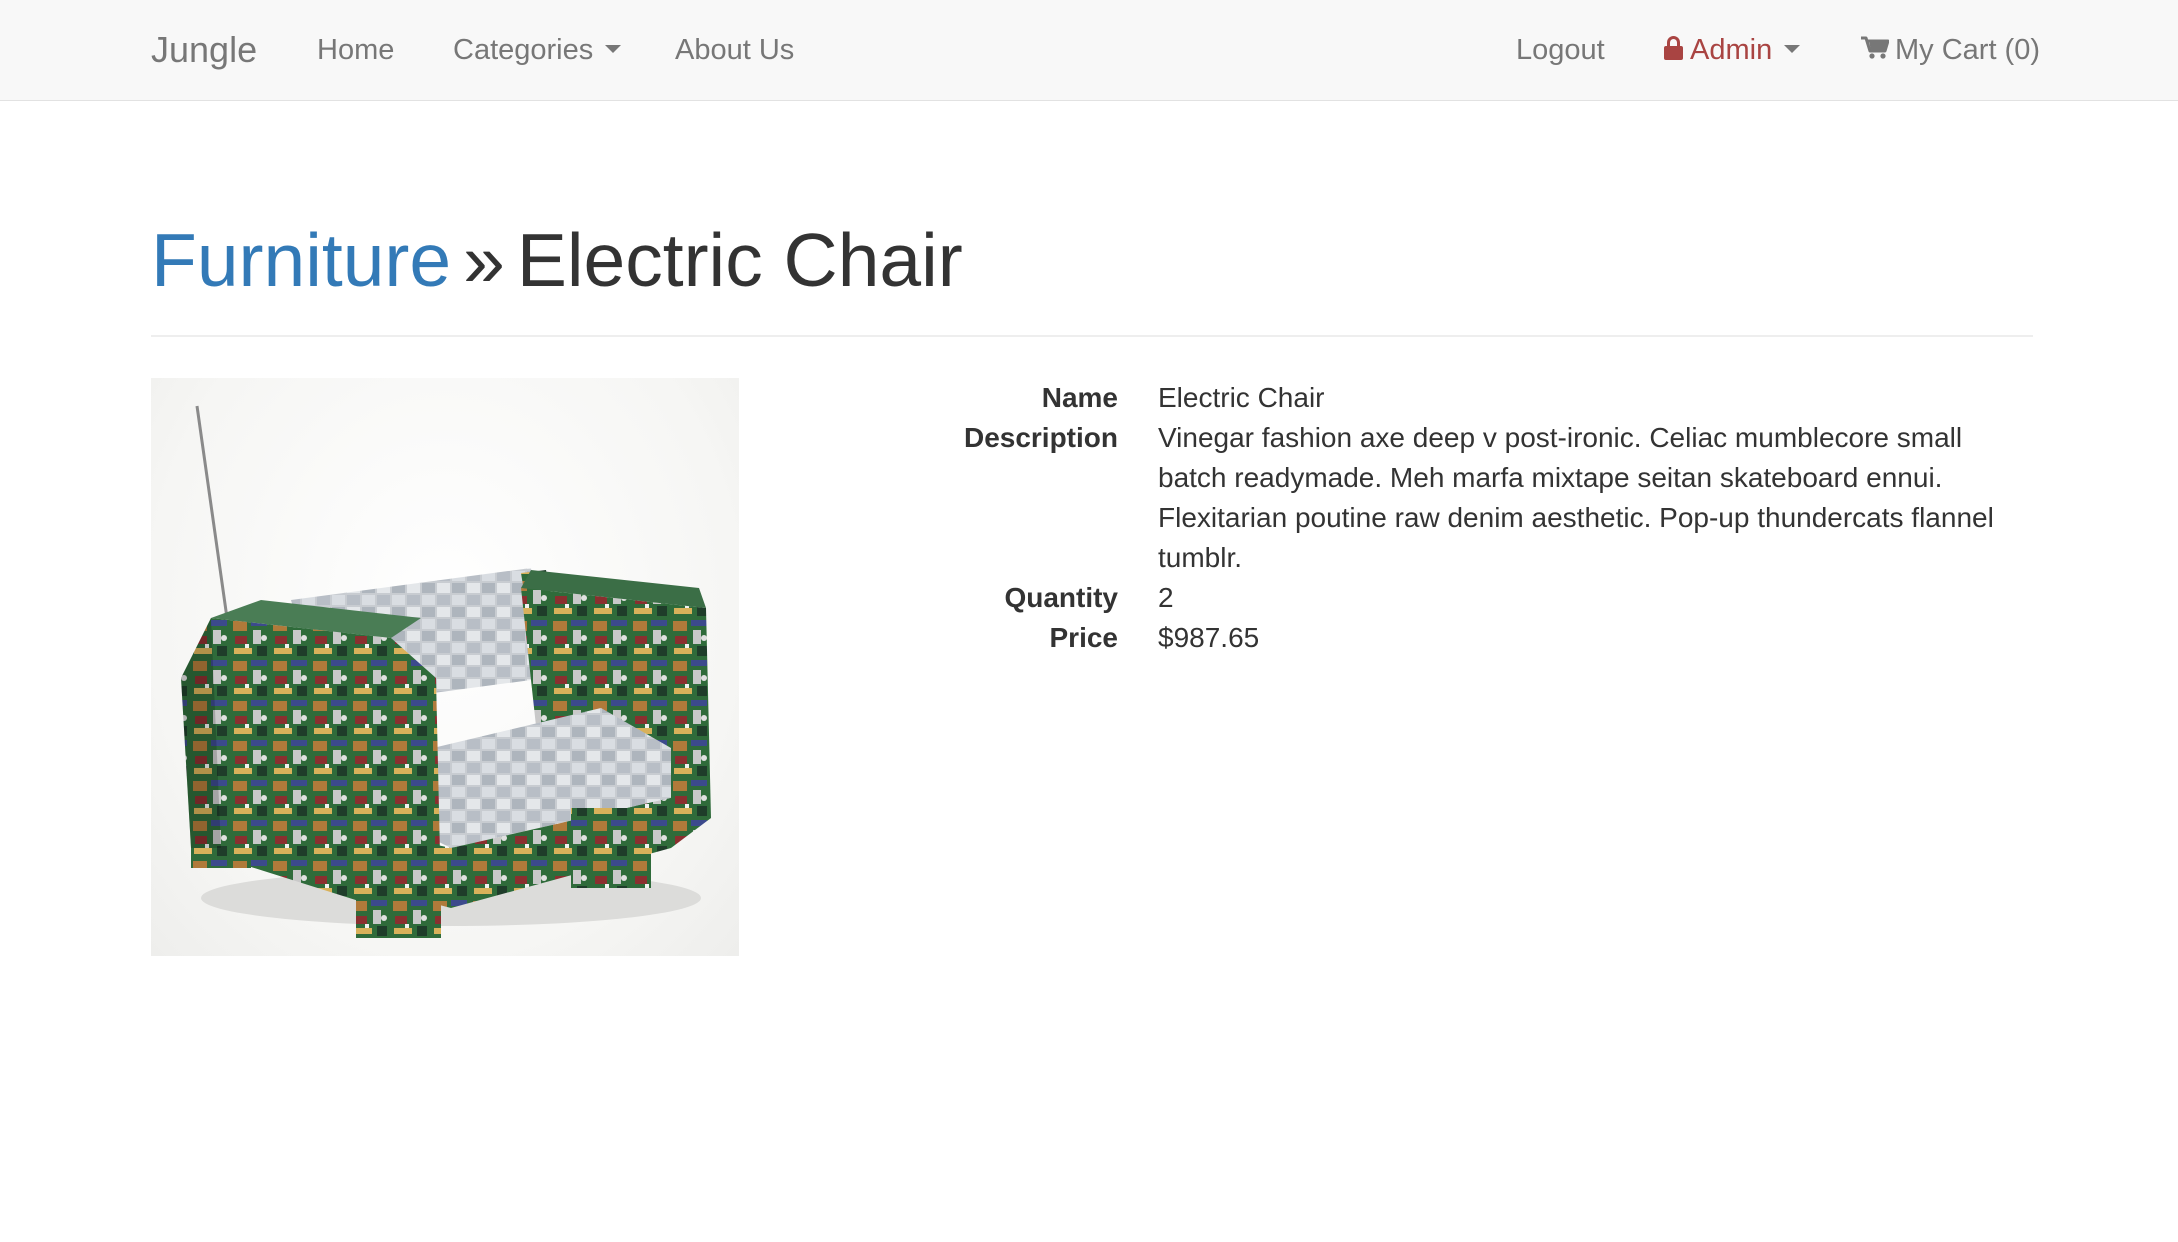  What do you see at coordinates (1061, 597) in the screenshot?
I see `quantity-label: Quantity` at bounding box center [1061, 597].